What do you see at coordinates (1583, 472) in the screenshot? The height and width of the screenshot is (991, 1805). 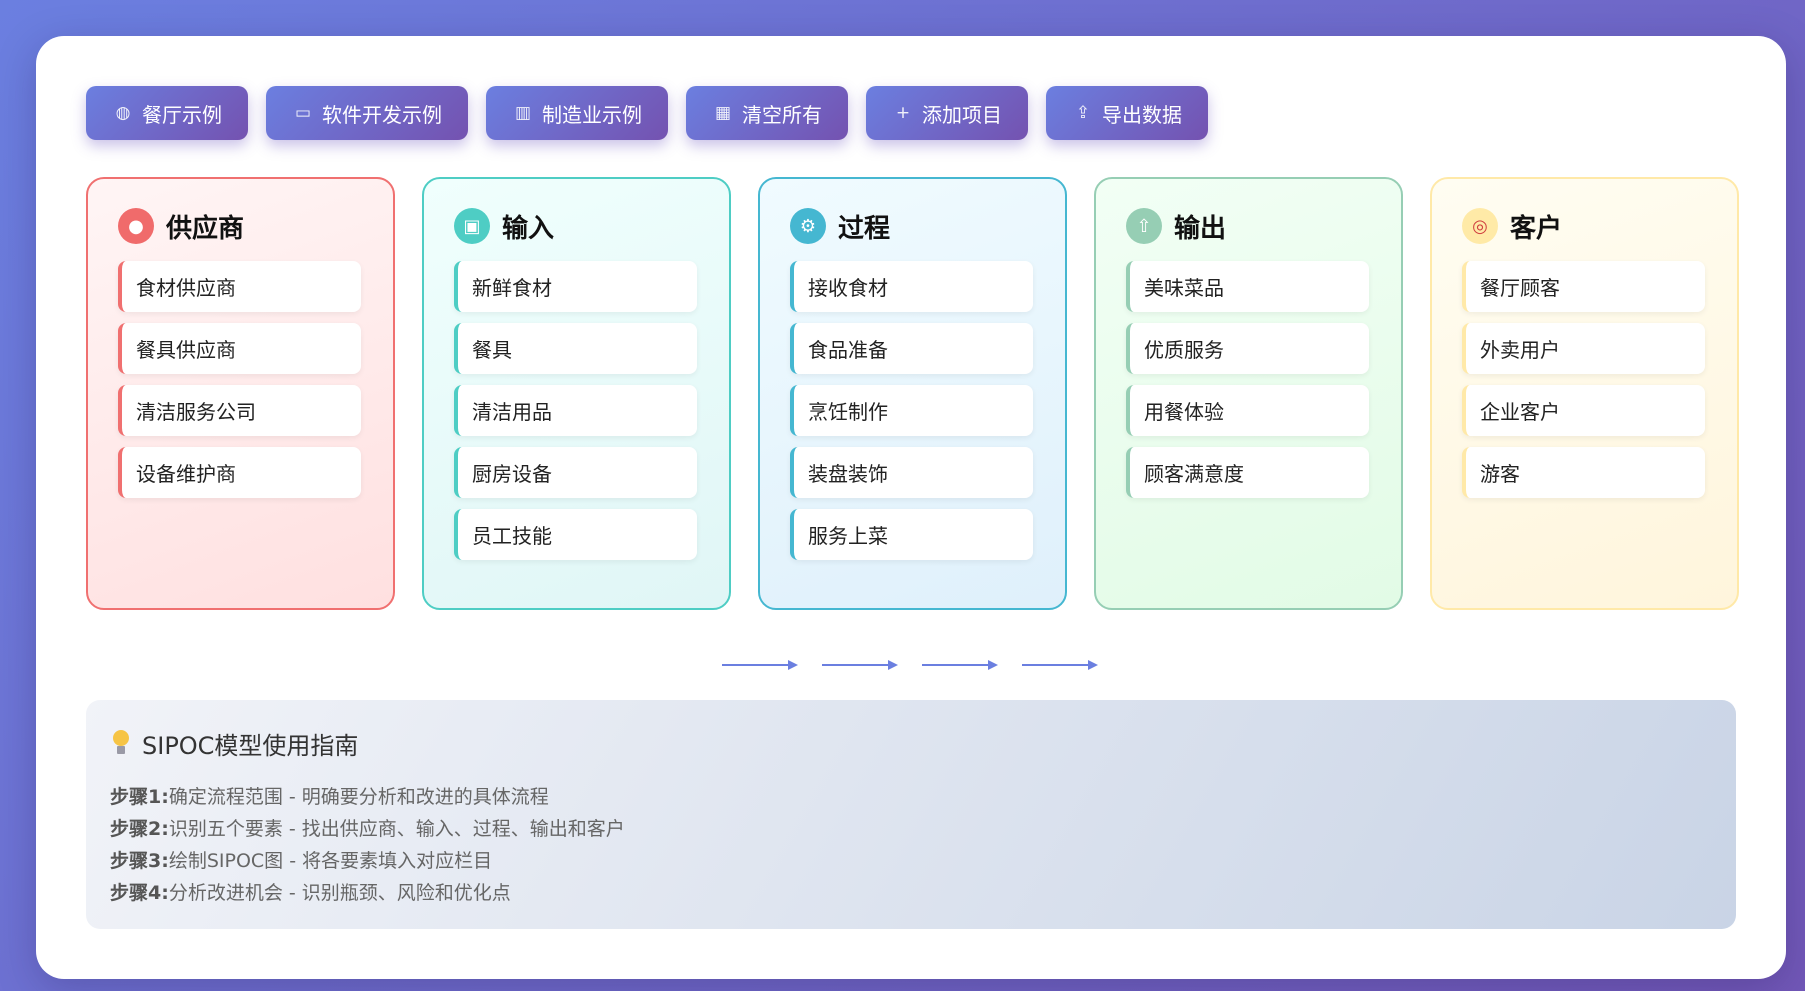 I see `list-item: 游客` at bounding box center [1583, 472].